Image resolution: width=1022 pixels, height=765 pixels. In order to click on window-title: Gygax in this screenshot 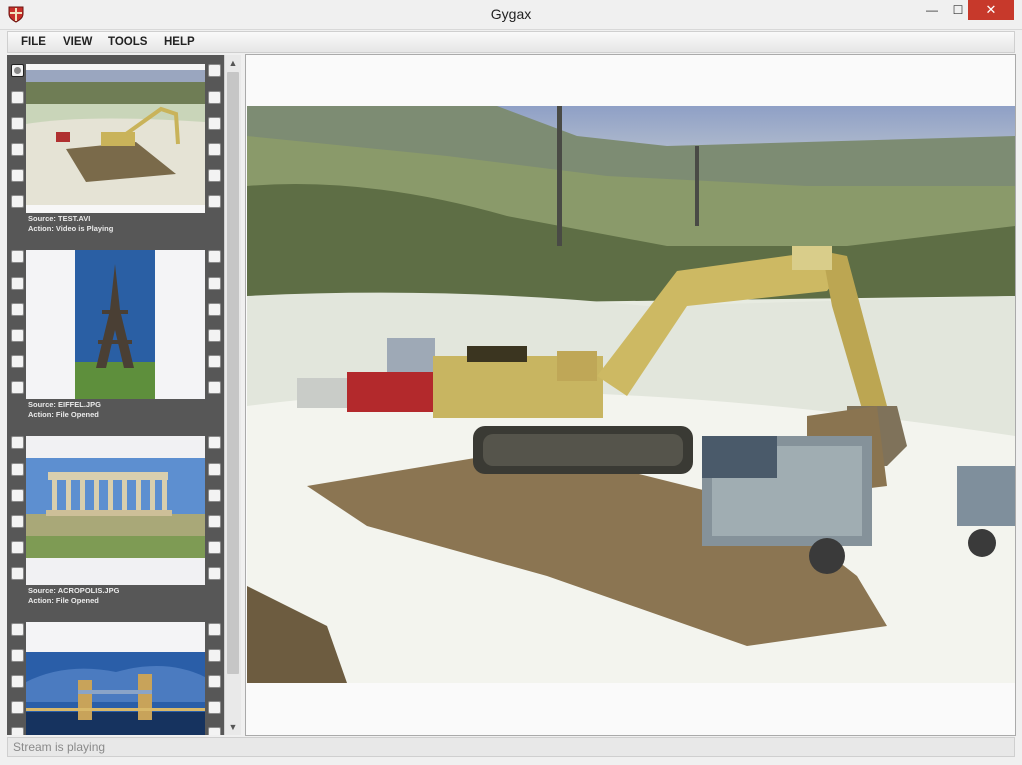, I will do `click(511, 14)`.